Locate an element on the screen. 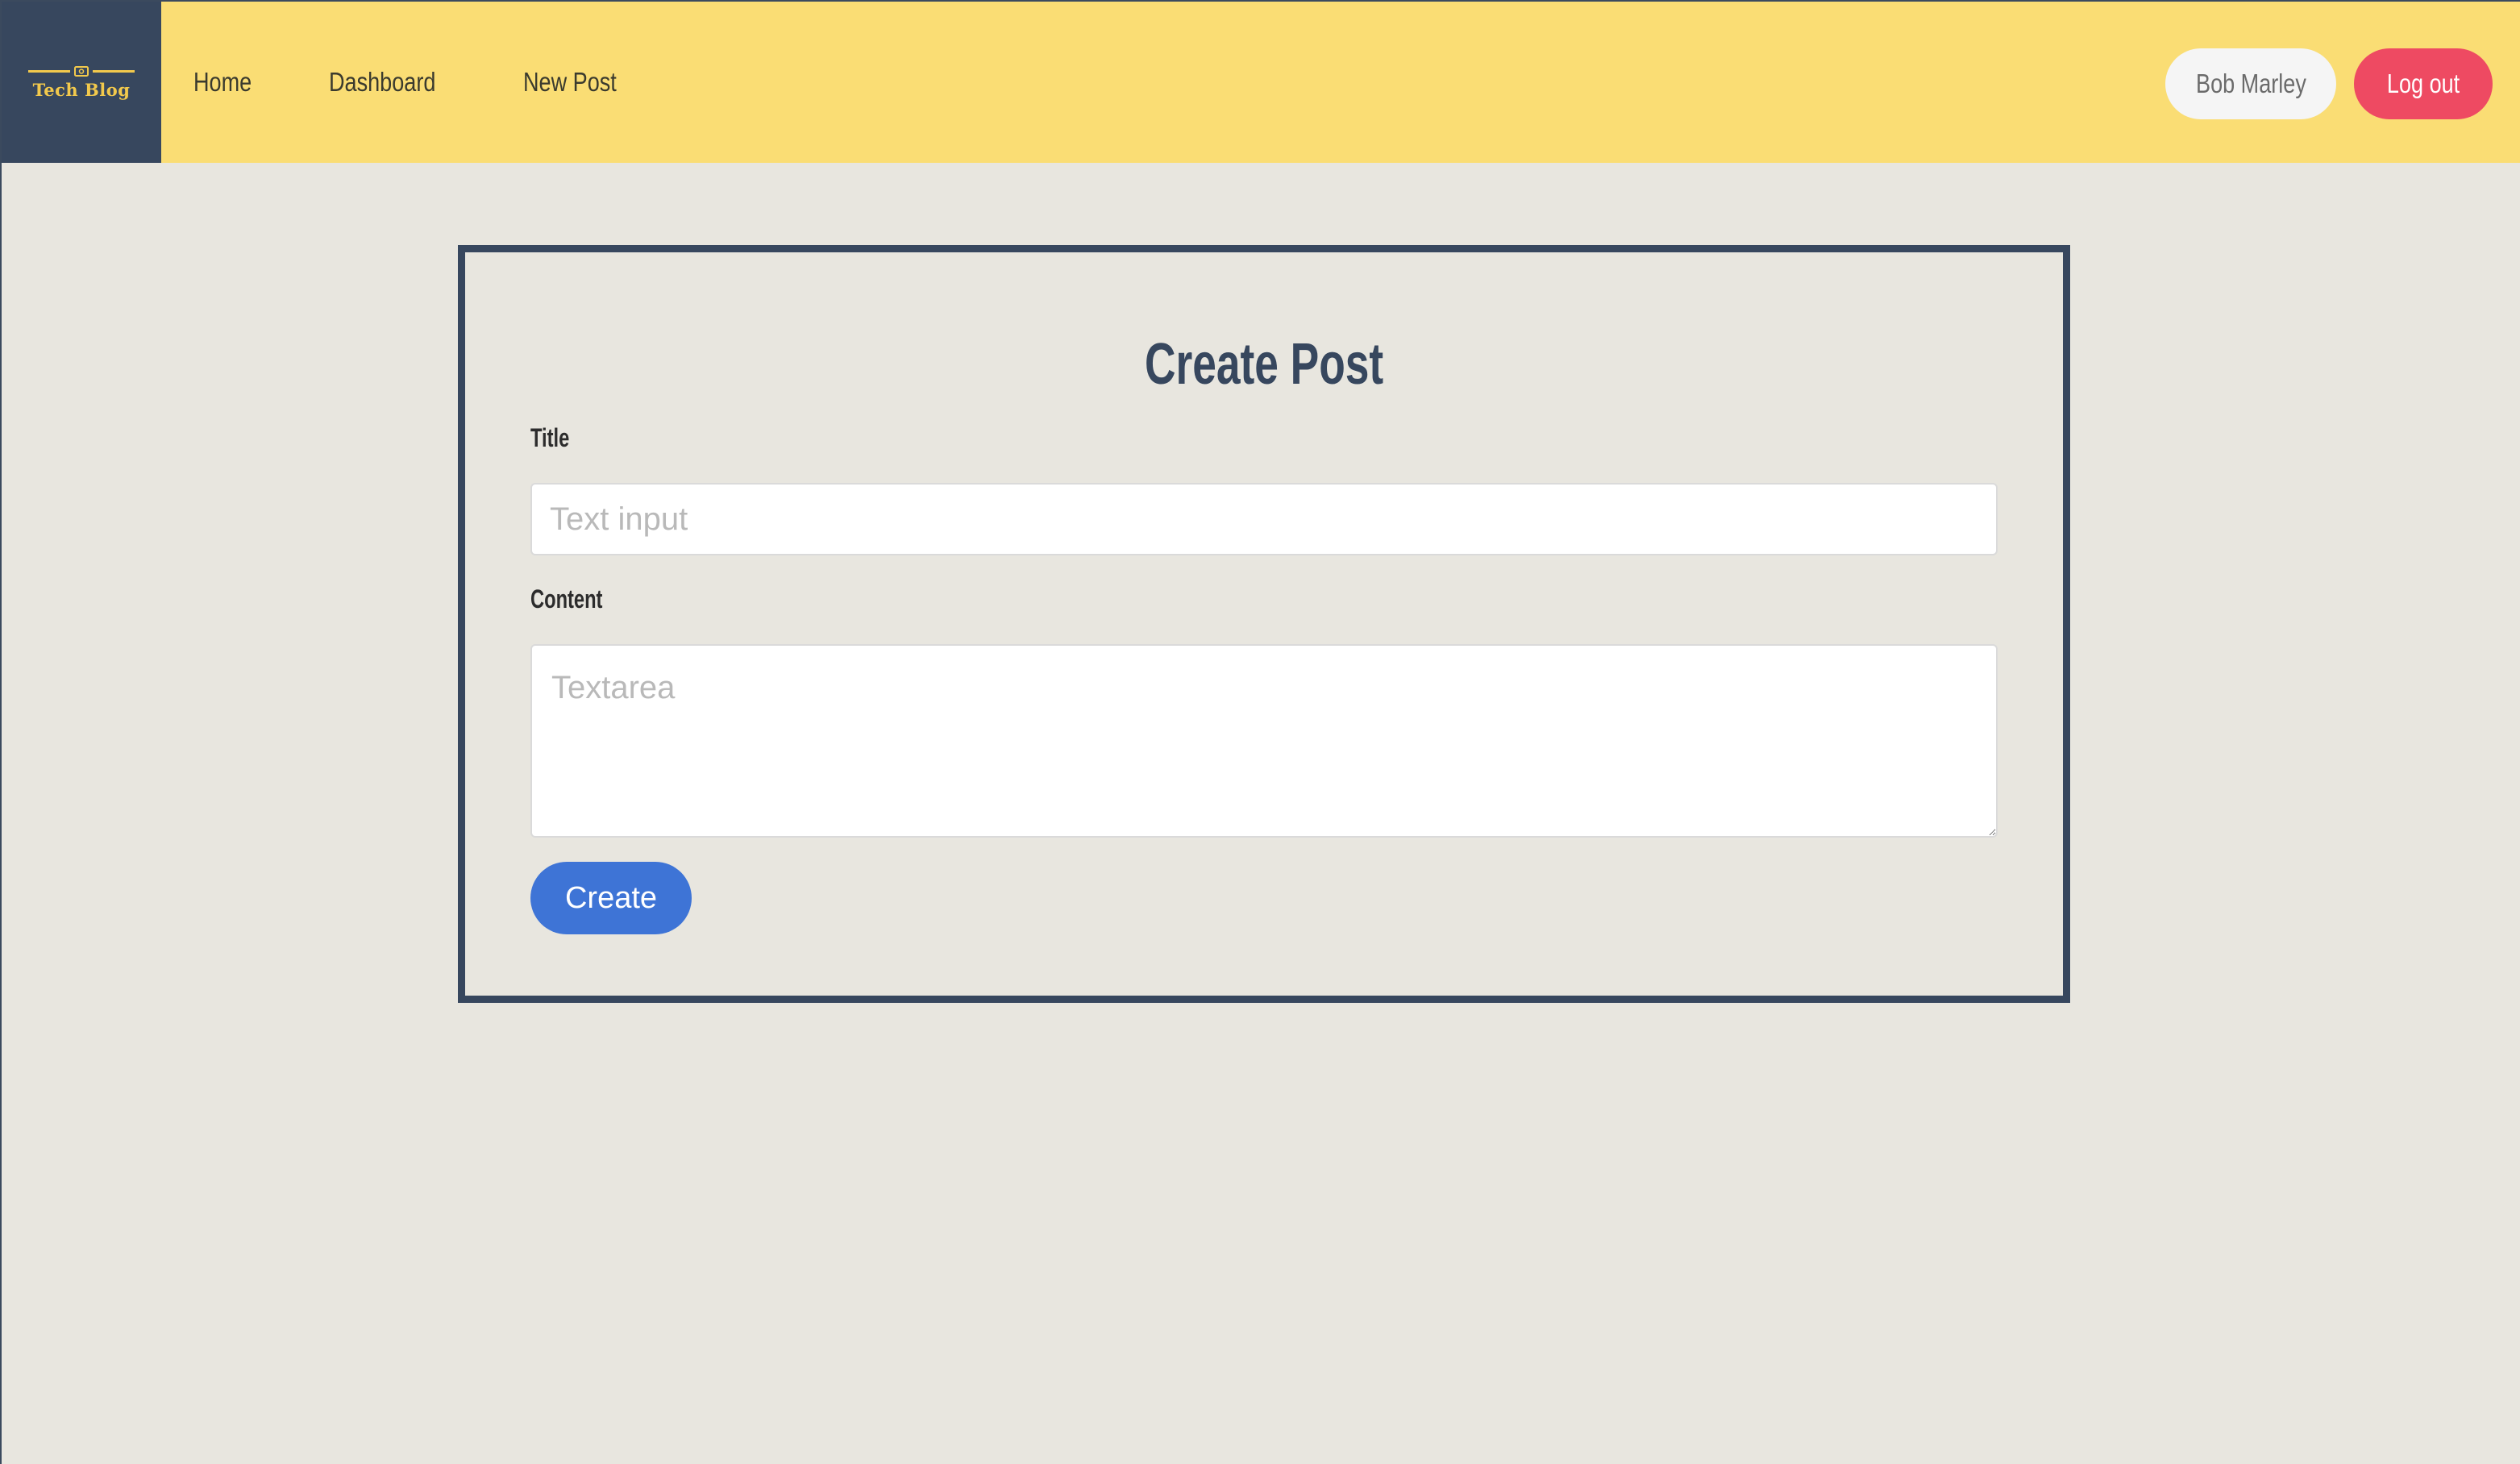 This screenshot has height=1464, width=2520. nav-link-dashboard: Dashboard is located at coordinates (382, 83).